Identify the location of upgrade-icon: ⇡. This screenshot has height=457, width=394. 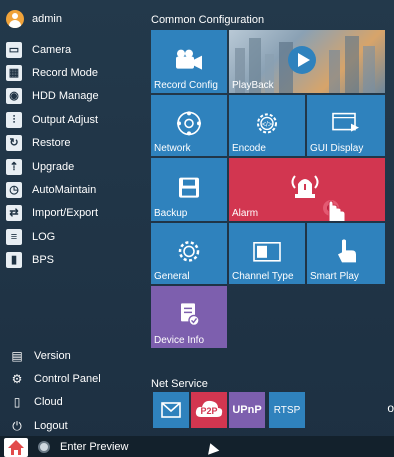
(14, 166).